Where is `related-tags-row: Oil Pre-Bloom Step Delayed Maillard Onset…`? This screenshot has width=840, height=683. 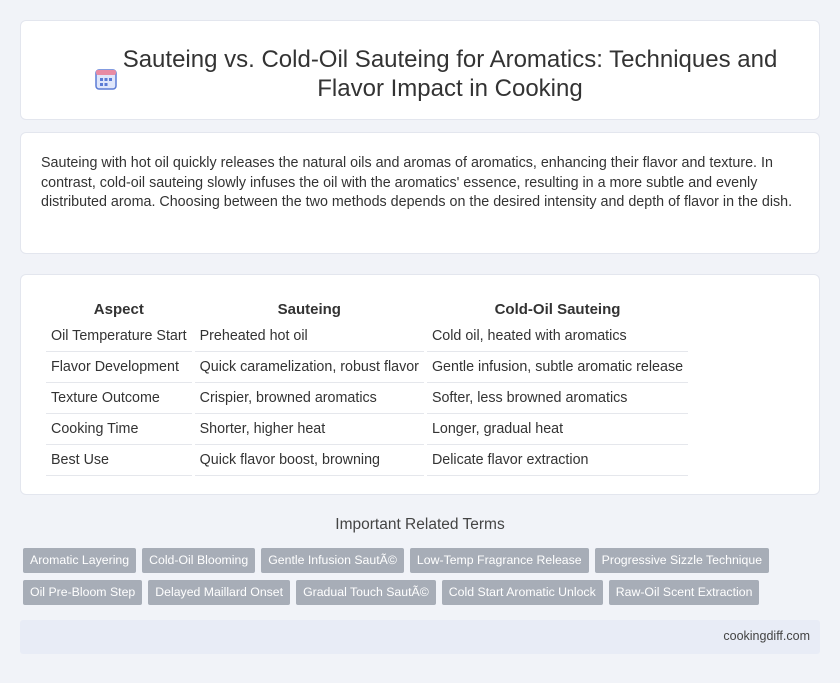
related-tags-row: Oil Pre-Bloom Step Delayed Maillard Onset… is located at coordinates (423, 592).